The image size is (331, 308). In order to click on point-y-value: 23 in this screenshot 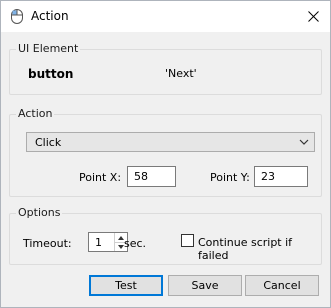, I will do `click(268, 176)`.